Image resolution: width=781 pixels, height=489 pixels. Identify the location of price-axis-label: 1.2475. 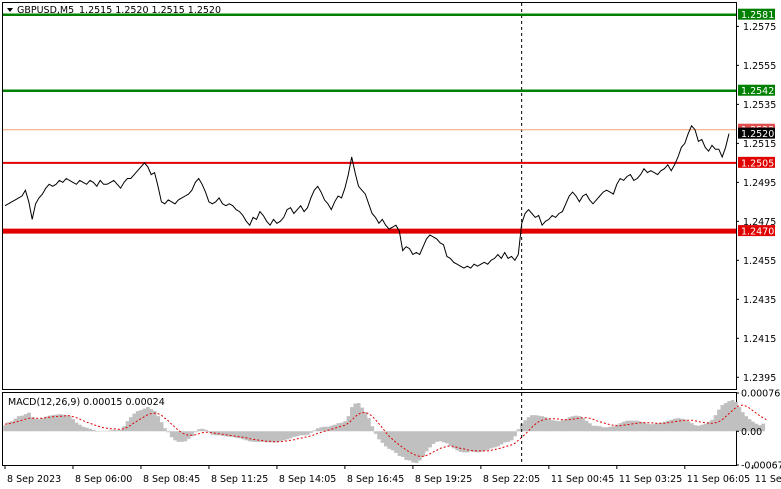
(759, 222).